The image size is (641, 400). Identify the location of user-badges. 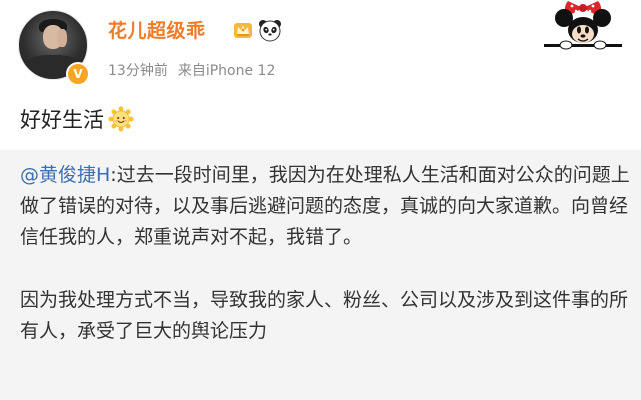
(257, 30).